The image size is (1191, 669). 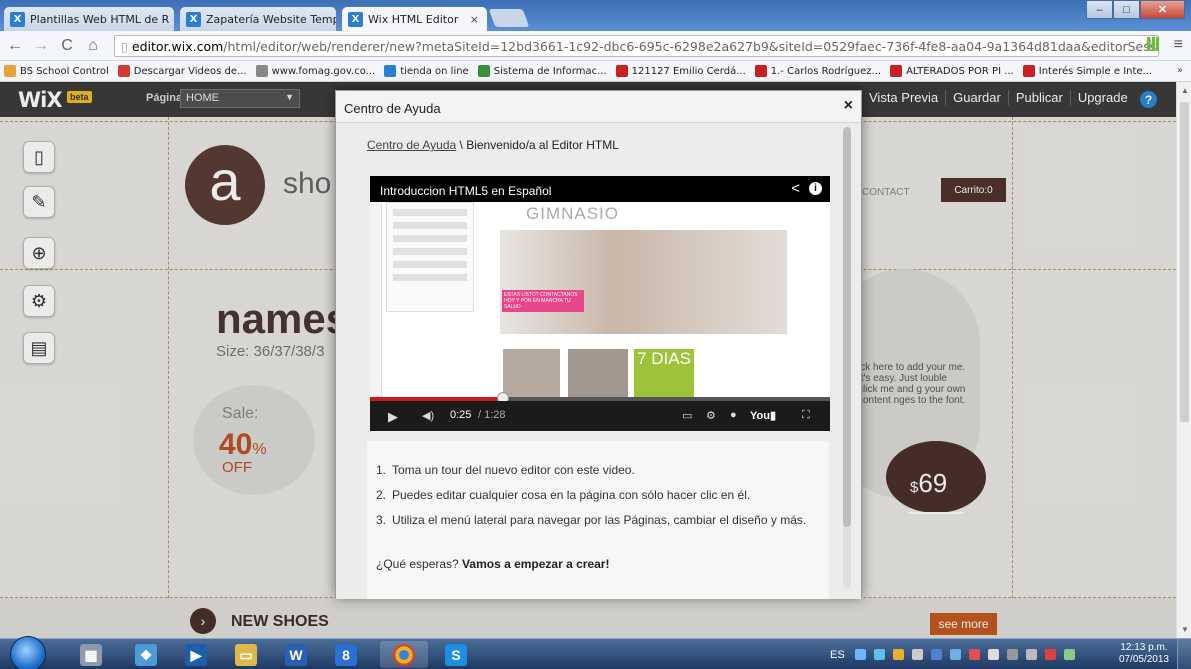 What do you see at coordinates (509, 18) in the screenshot?
I see `new-tab-button` at bounding box center [509, 18].